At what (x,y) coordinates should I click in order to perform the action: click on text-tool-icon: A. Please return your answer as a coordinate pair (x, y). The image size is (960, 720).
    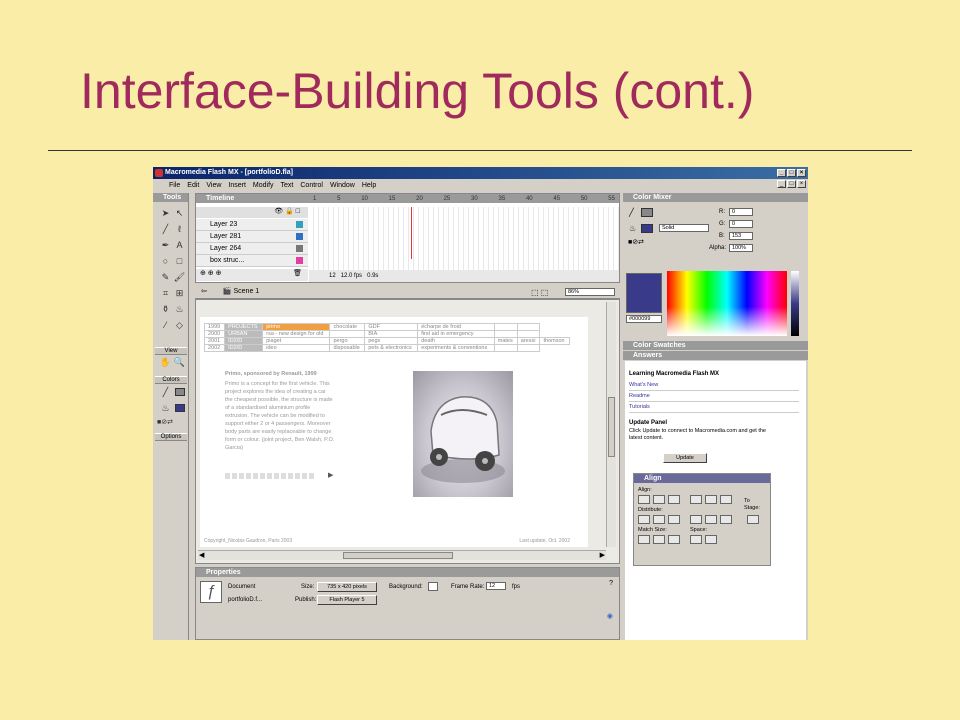
    Looking at the image, I should click on (179, 245).